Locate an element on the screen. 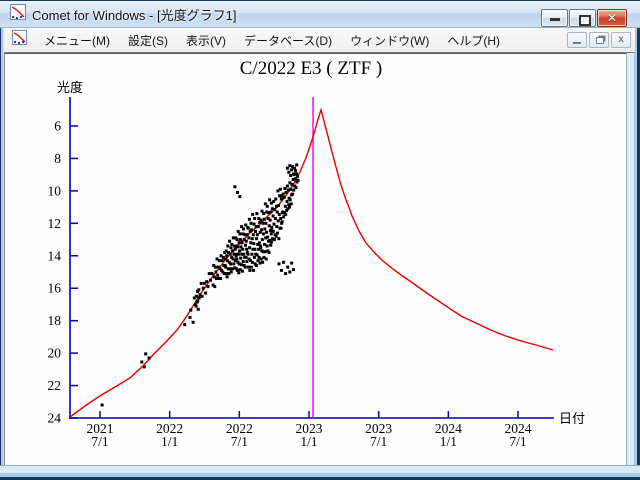  mdi-minimize-button is located at coordinates (577, 40).